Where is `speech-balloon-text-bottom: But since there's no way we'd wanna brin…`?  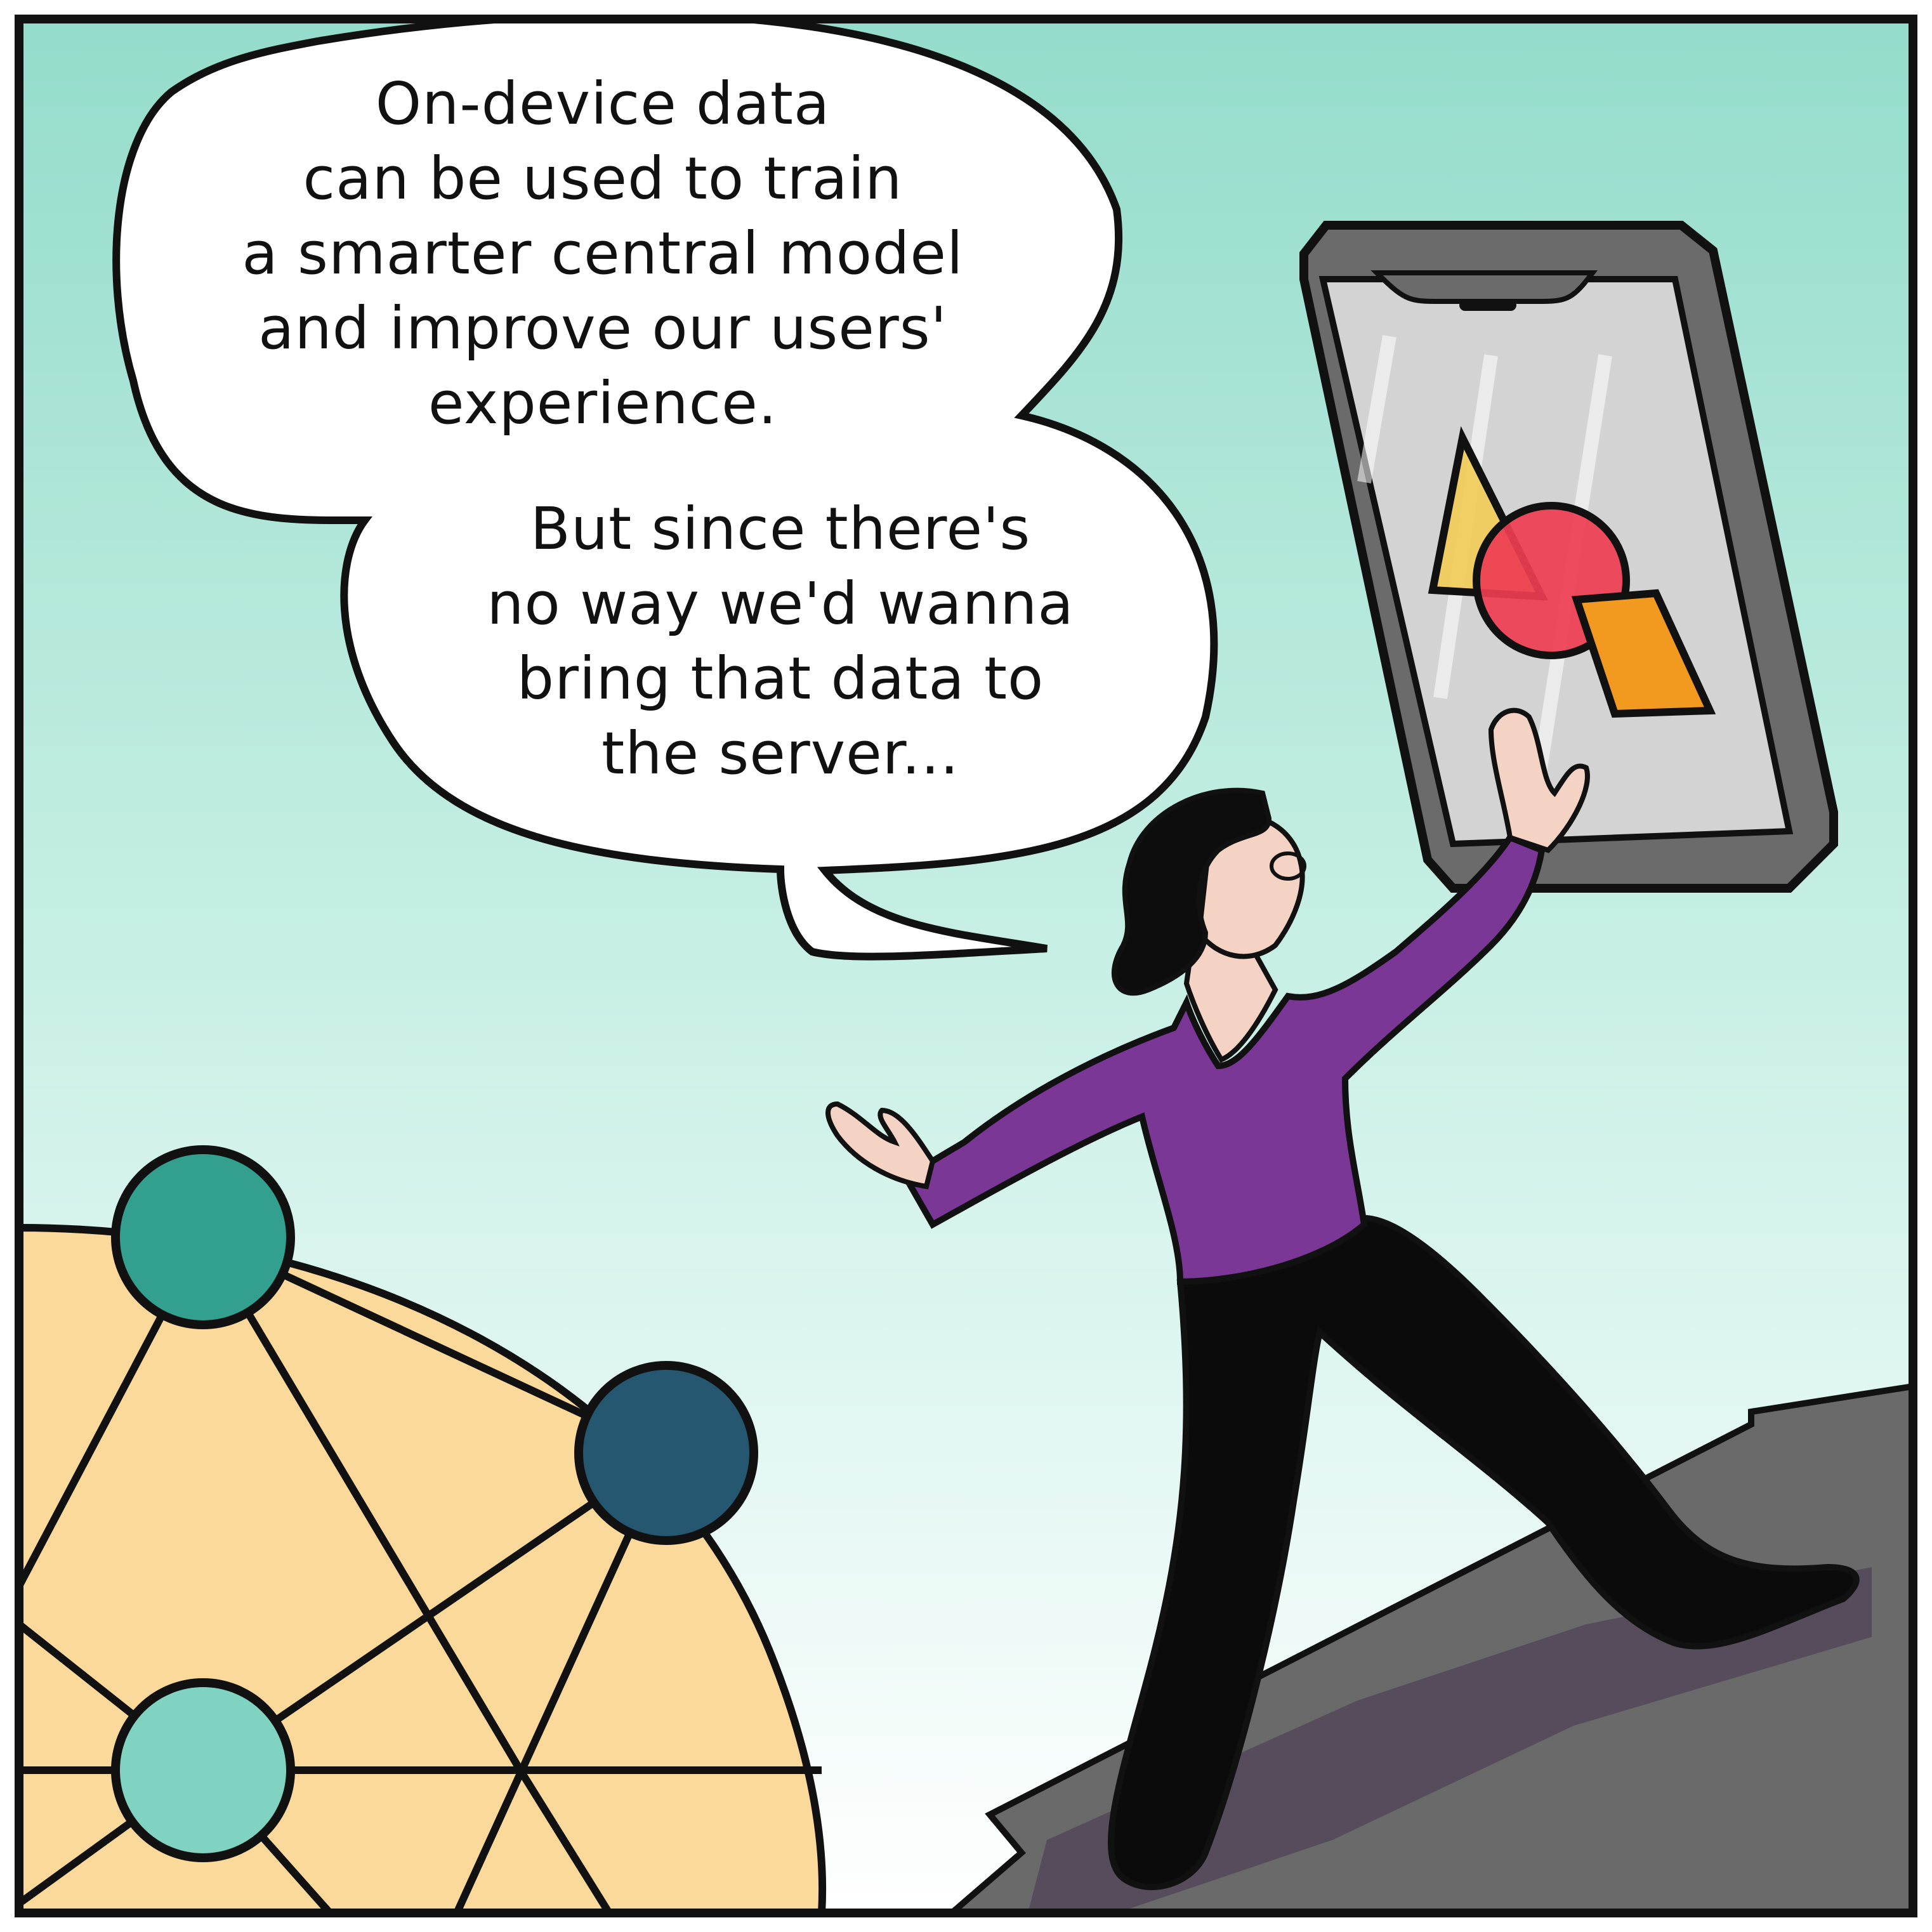 speech-balloon-text-bottom: But since there's no way we'd wanna brin… is located at coordinates (780, 641).